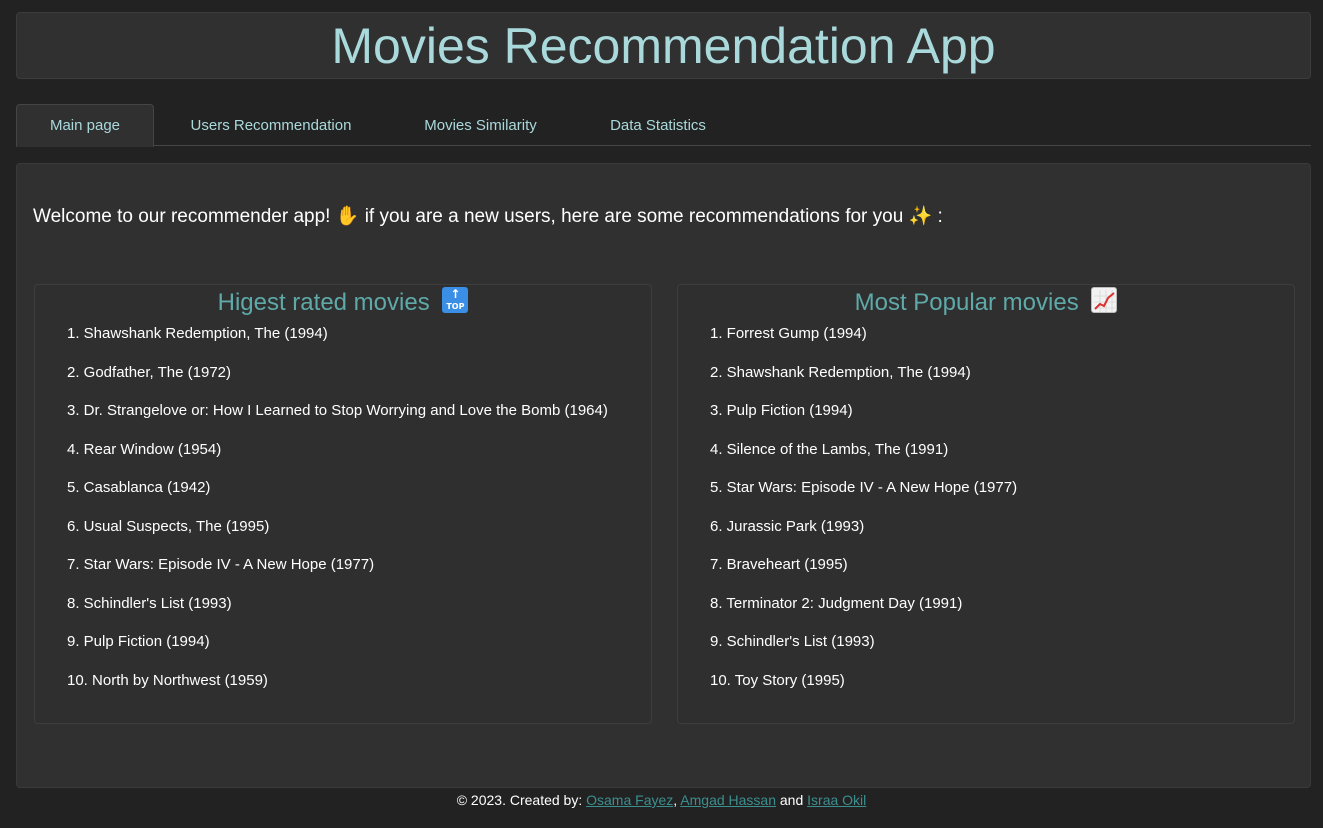 The height and width of the screenshot is (828, 1323). Describe the element at coordinates (629, 800) in the screenshot. I see `author-link-osama: Osama Fayez` at that location.